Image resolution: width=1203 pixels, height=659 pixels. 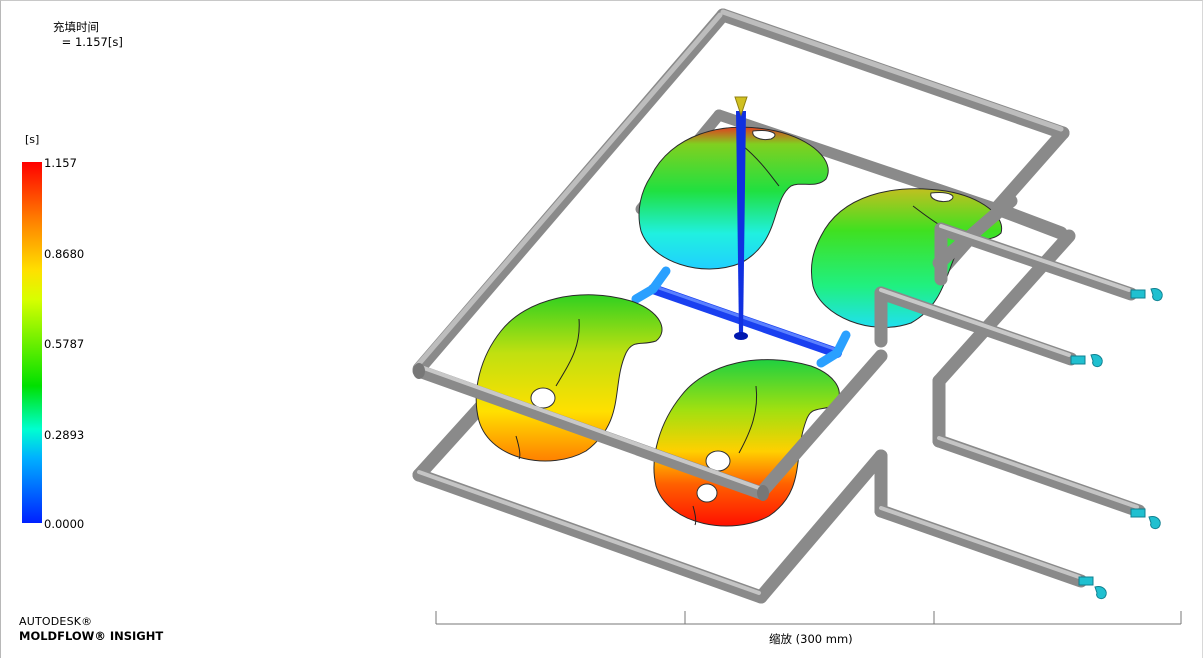 I want to click on inlet-icon, so click(x=1156, y=295).